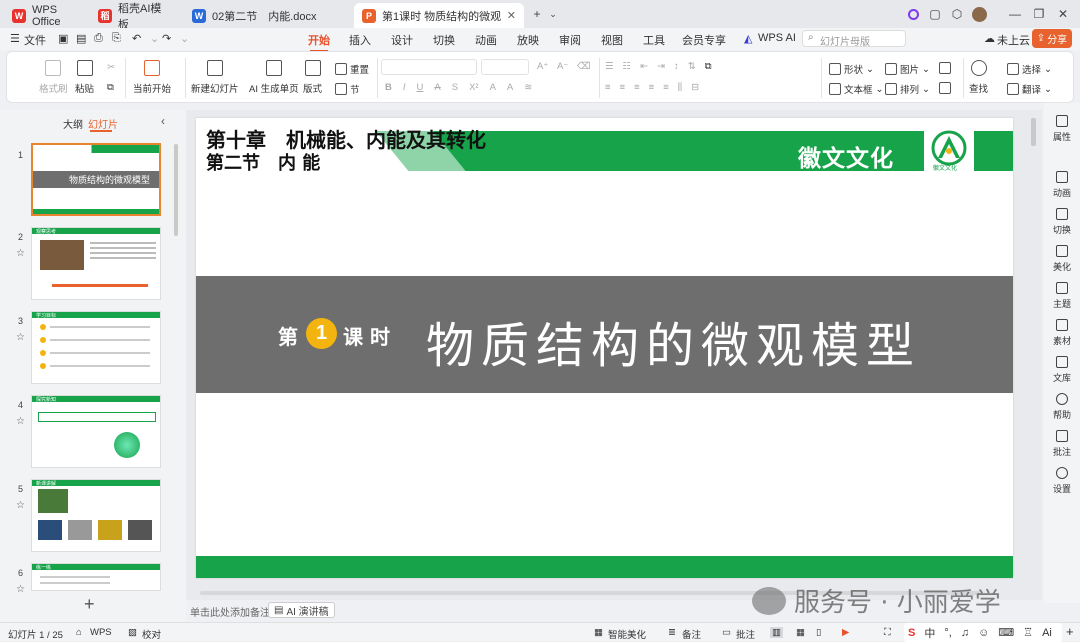 Image resolution: width=1080 pixels, height=642 pixels. Describe the element at coordinates (644, 66) in the screenshot. I see `outdent-icon: ⇤` at that location.